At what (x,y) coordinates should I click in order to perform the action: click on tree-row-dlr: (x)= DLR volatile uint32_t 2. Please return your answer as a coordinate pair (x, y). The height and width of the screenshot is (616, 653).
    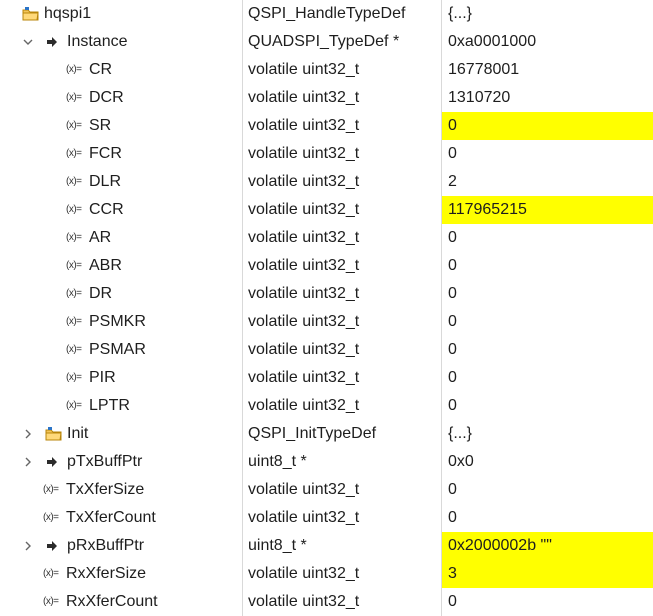
    Looking at the image, I should click on (326, 182).